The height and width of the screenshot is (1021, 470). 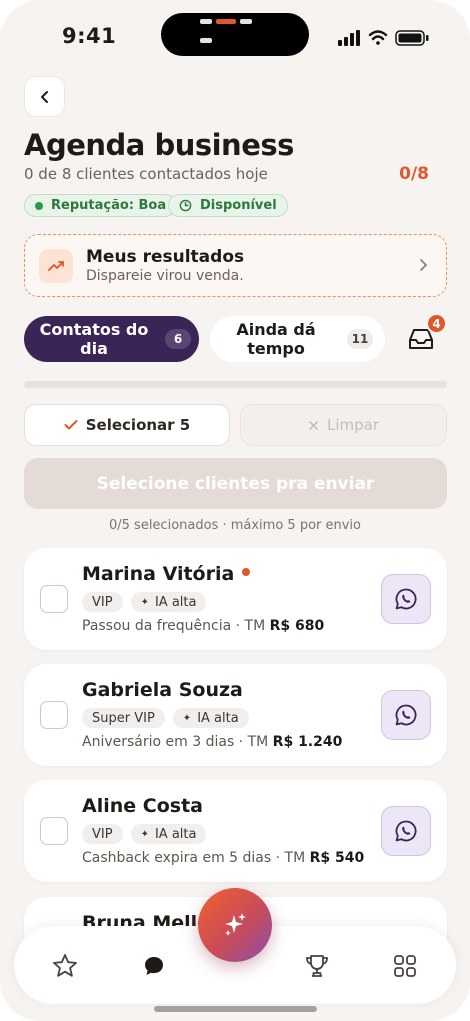 What do you see at coordinates (414, 174) in the screenshot?
I see `contacted-counter: 0/8` at bounding box center [414, 174].